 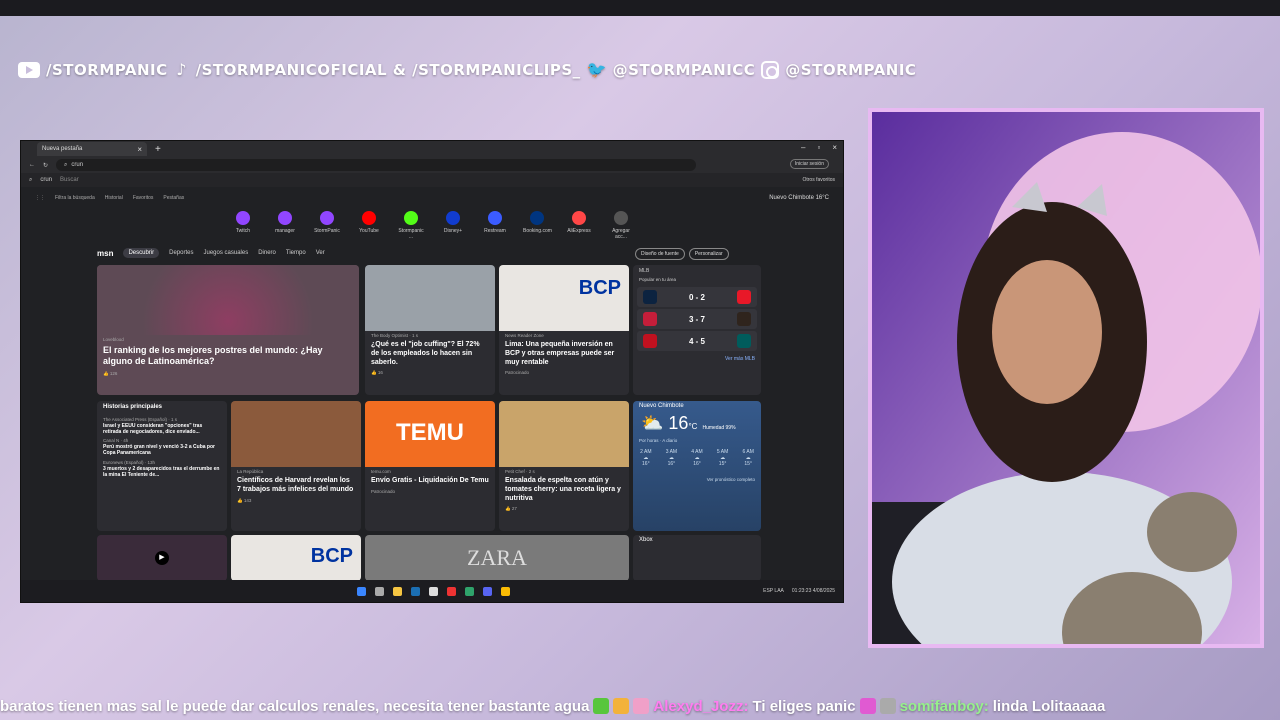 What do you see at coordinates (646, 540) in the screenshot?
I see `xbox-header: Xbox` at bounding box center [646, 540].